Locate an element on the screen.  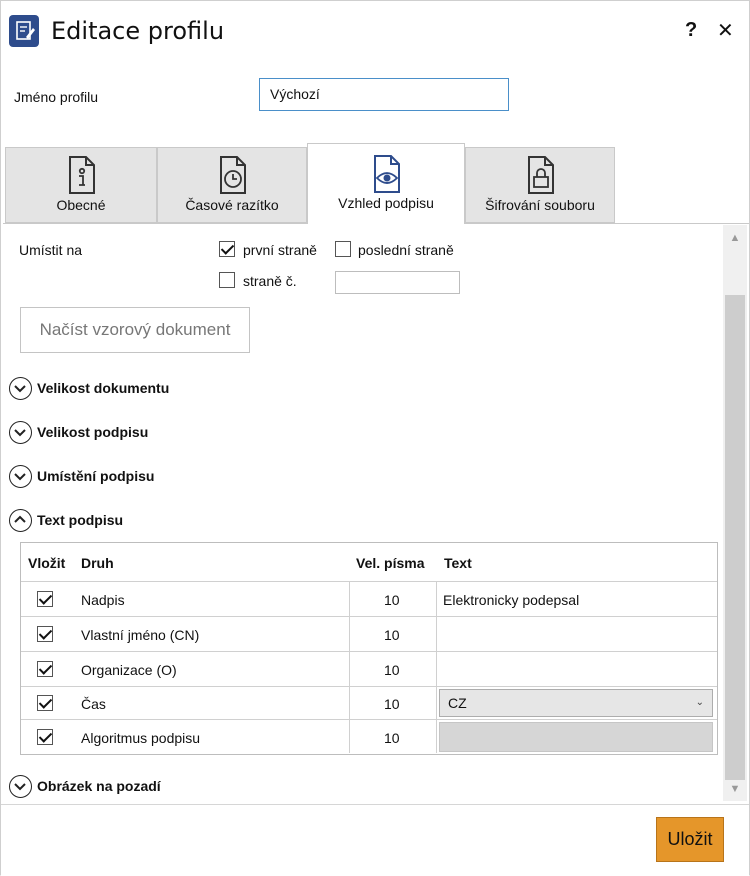
section-title: Text podpisu is located at coordinates (80, 520).